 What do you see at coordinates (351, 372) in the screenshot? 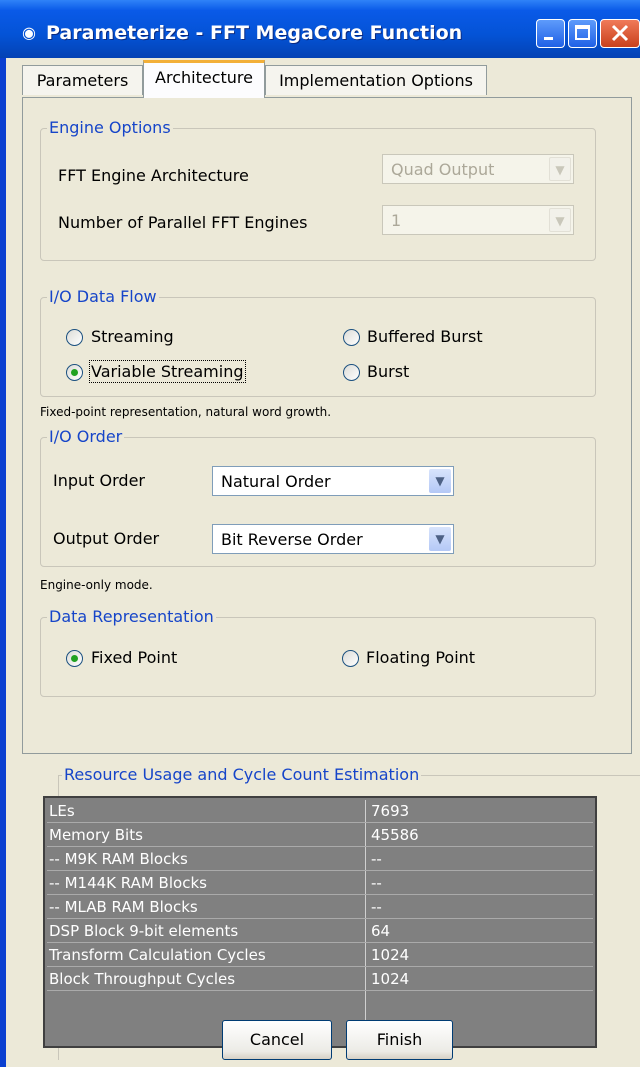
I see `burst-radio` at bounding box center [351, 372].